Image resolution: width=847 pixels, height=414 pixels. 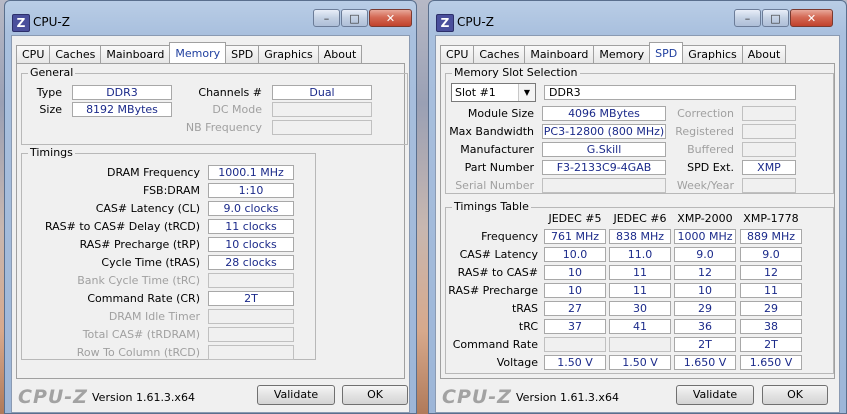 I want to click on size-field: 8192 MBytes, so click(x=122, y=109).